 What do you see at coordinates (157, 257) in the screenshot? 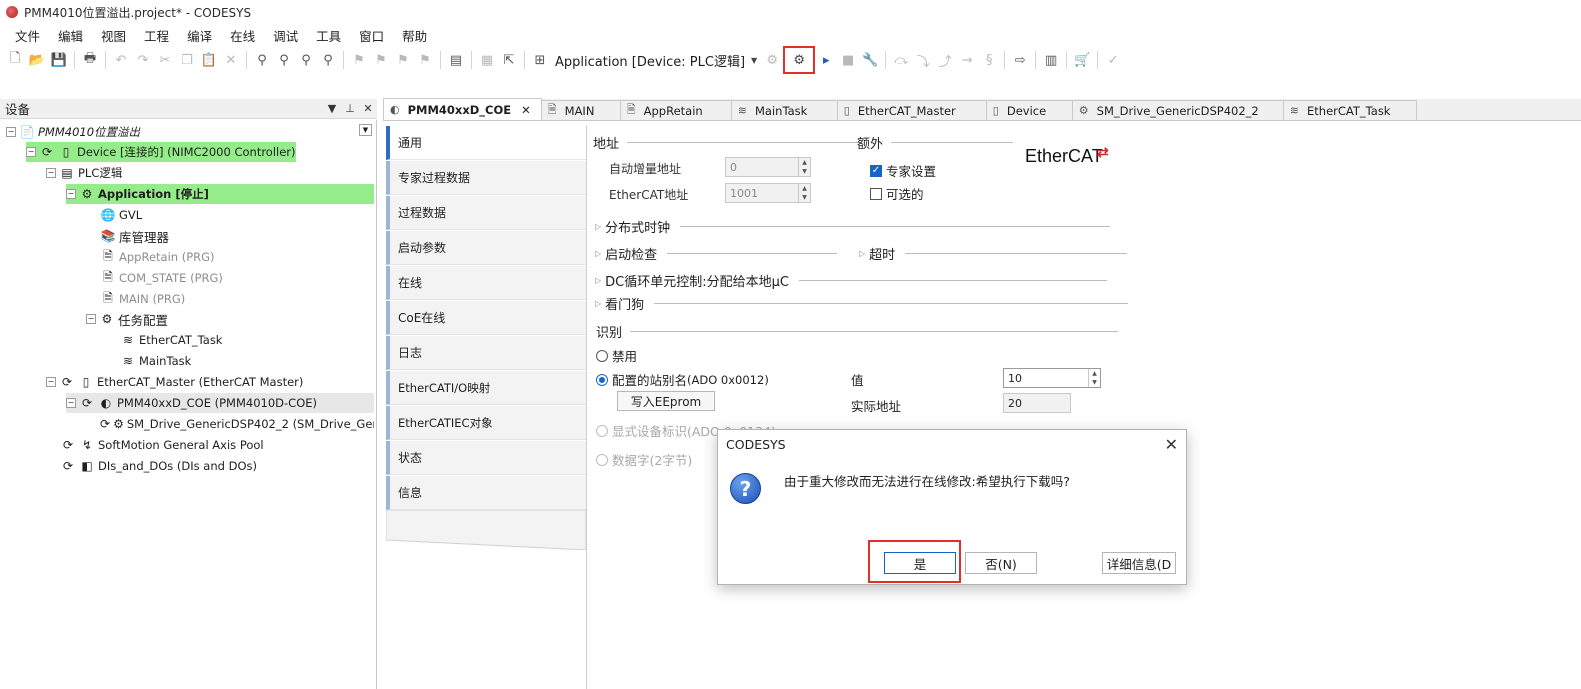
I see `tree-item-appretain: 🗎 AppRetain (PRG)` at bounding box center [157, 257].